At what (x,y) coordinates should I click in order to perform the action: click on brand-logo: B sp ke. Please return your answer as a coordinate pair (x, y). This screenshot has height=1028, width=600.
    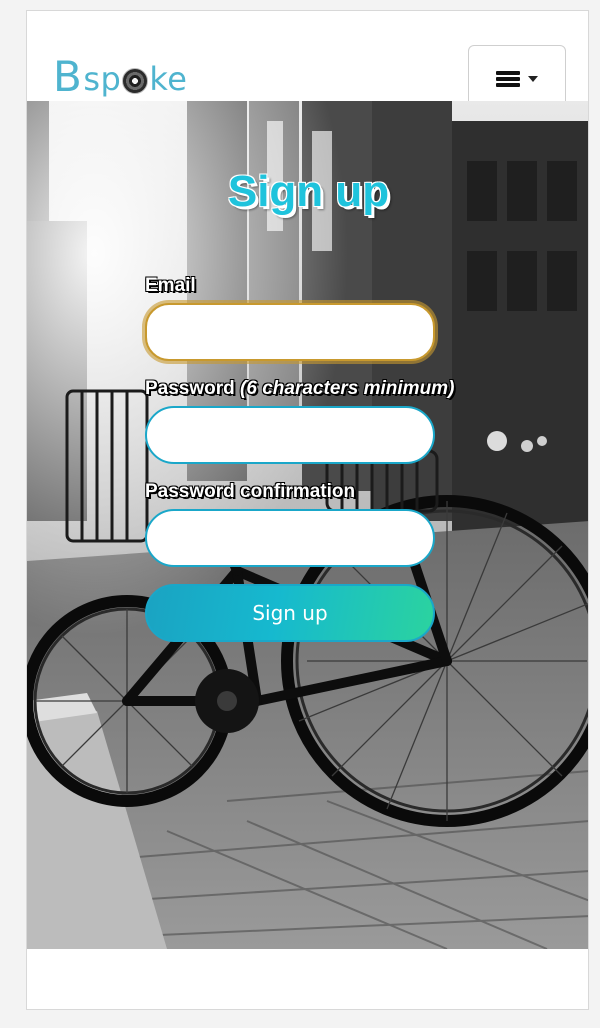
    Looking at the image, I should click on (120, 75).